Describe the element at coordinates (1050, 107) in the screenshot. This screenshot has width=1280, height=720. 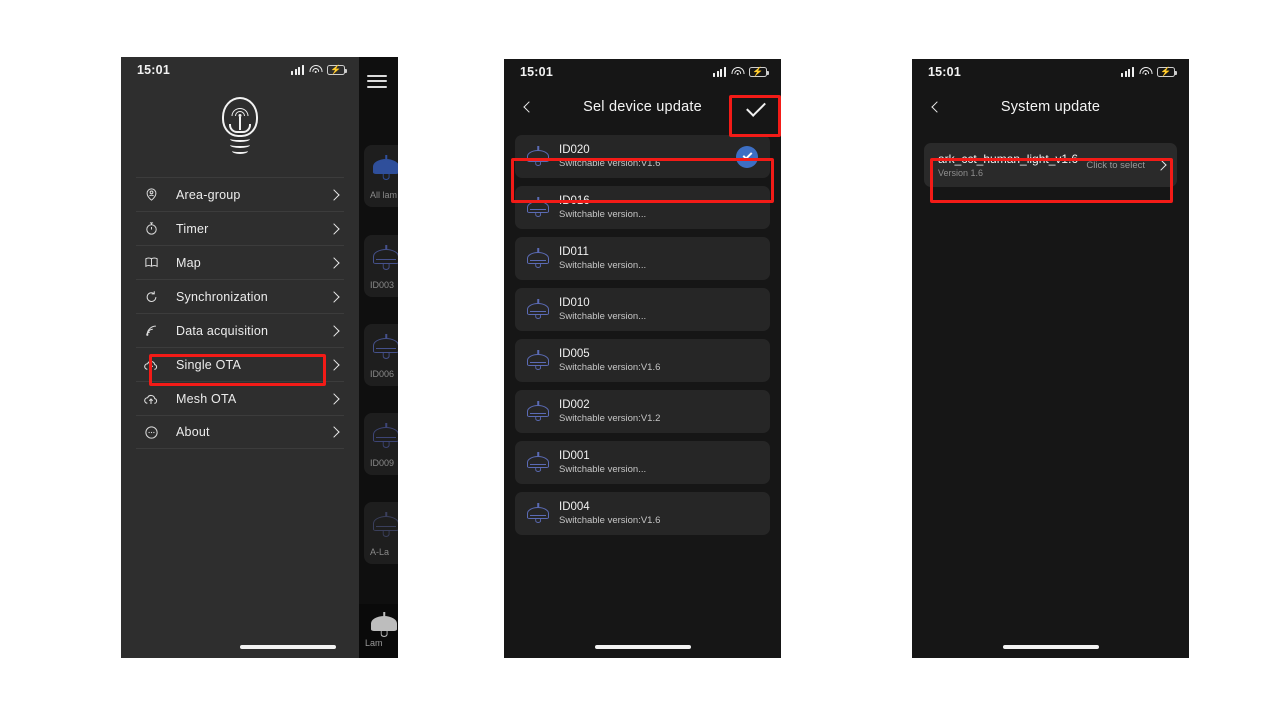
I see `page-title: System update` at that location.